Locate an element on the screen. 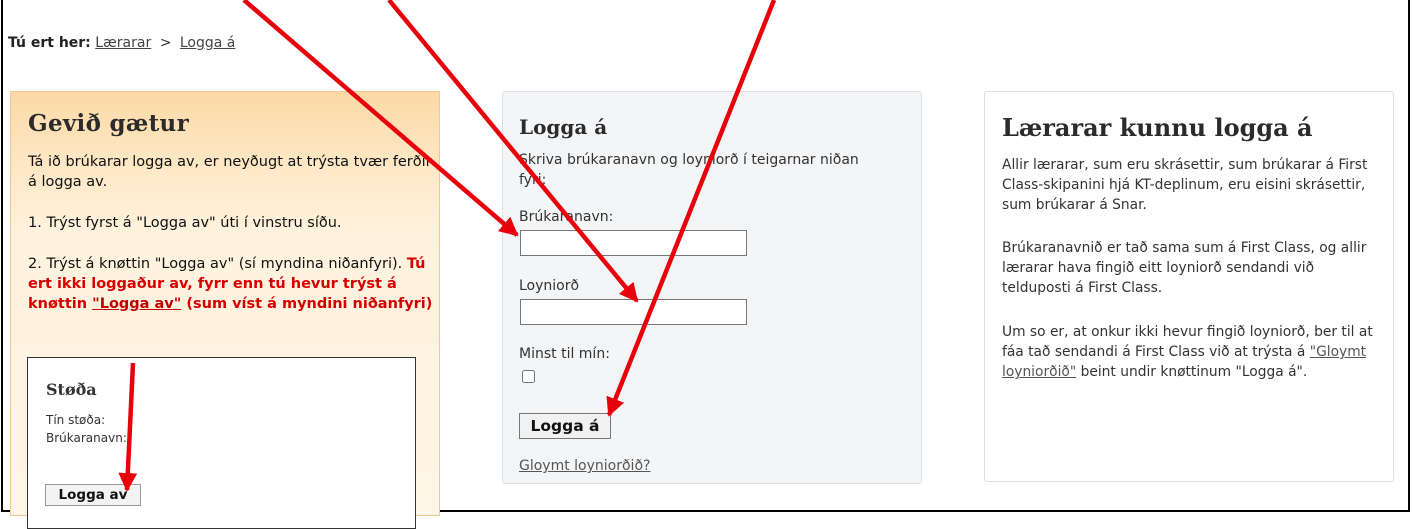  breadcrumb: Tú ert her: Lærarar > Logga á is located at coordinates (121, 43).